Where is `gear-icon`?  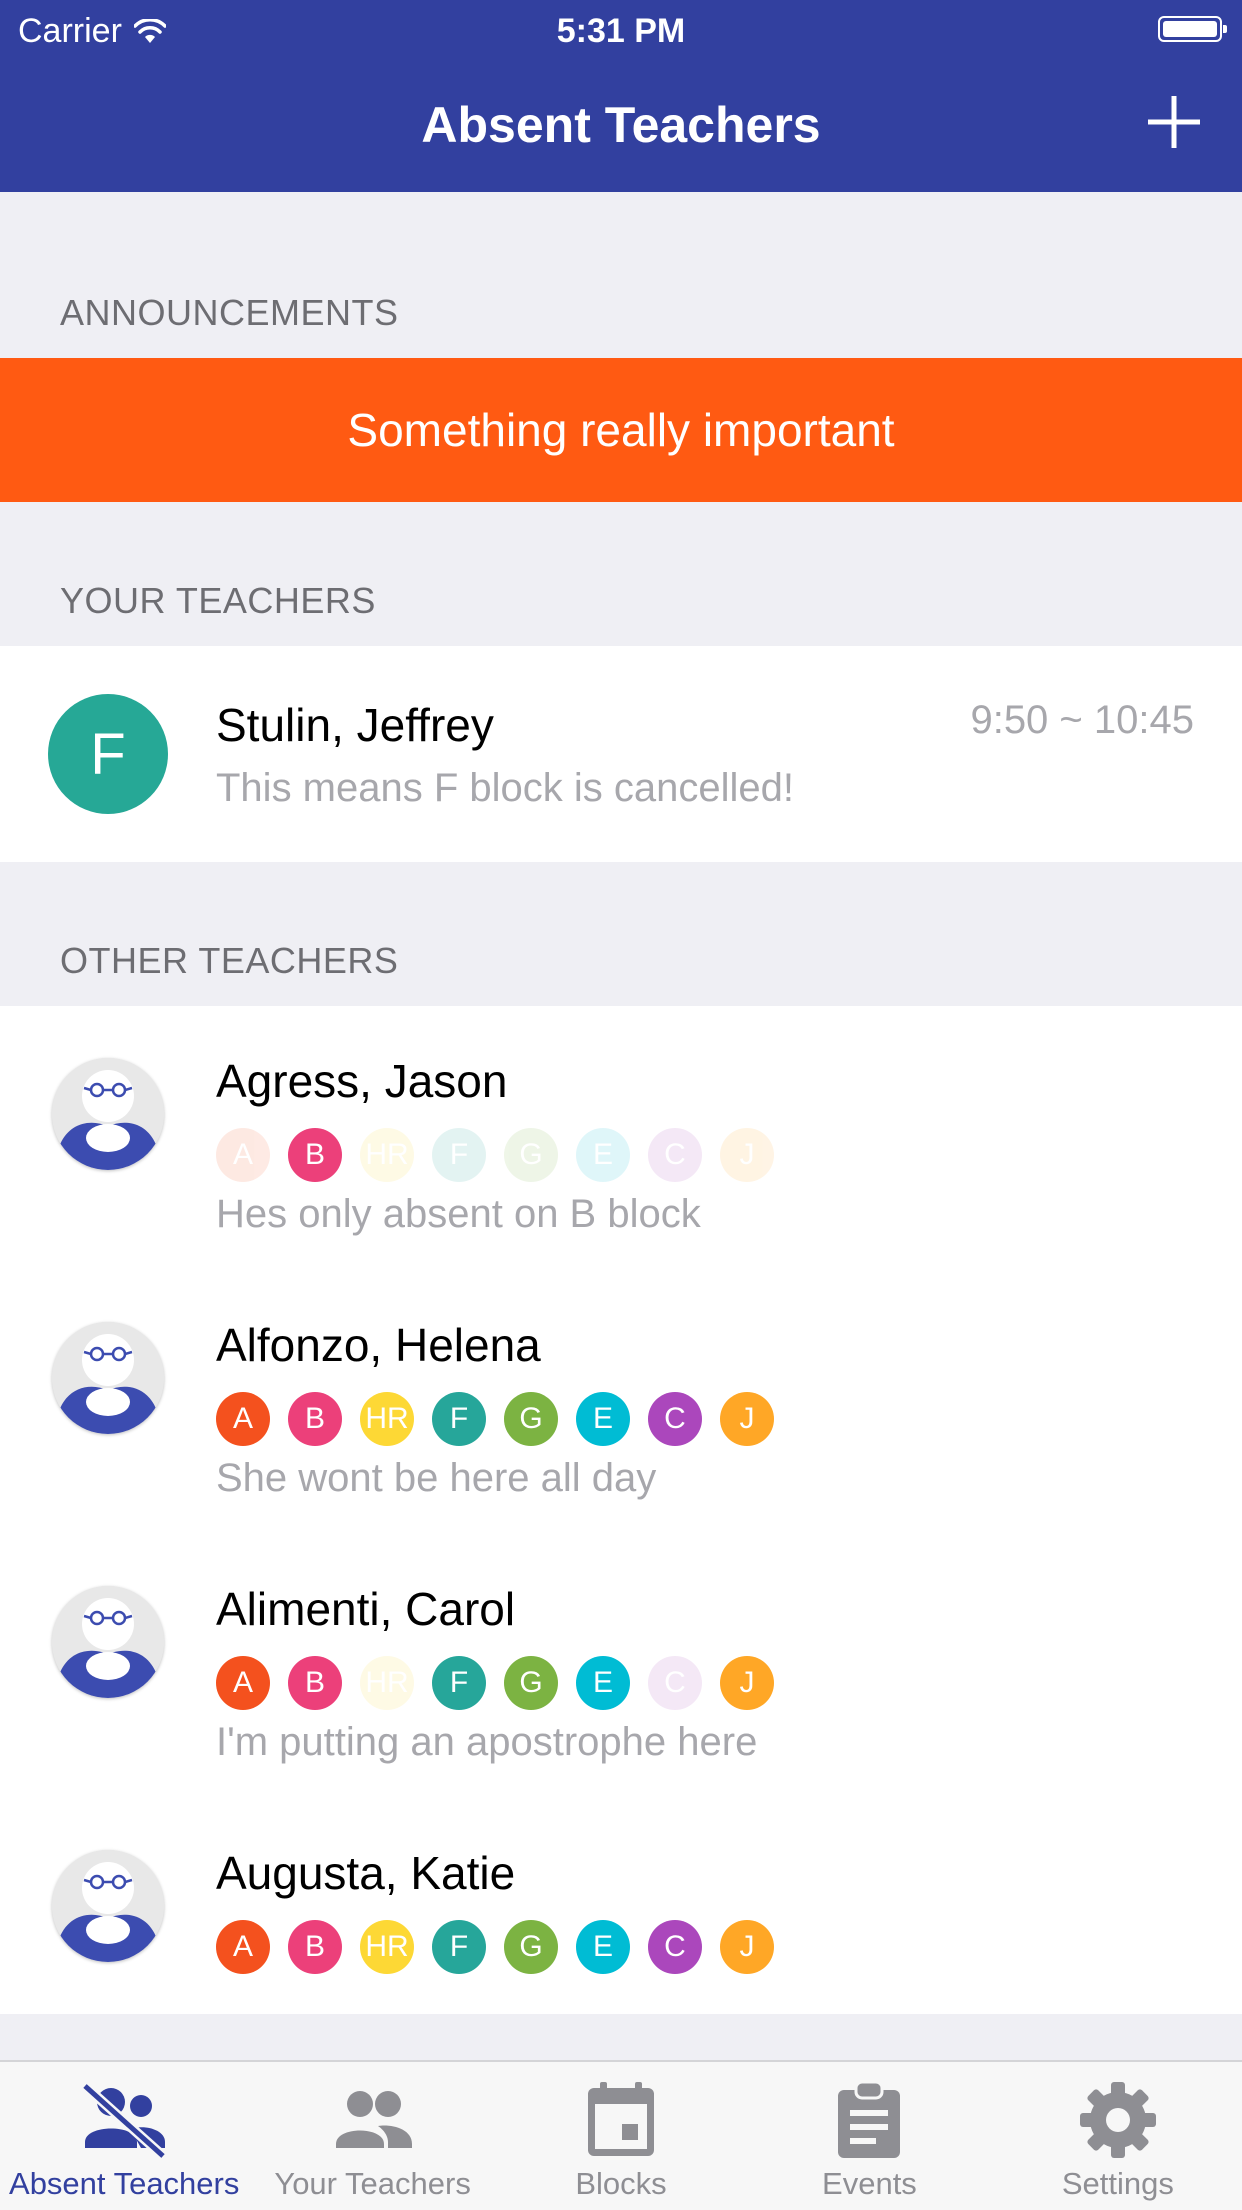
gear-icon is located at coordinates (1117, 2120).